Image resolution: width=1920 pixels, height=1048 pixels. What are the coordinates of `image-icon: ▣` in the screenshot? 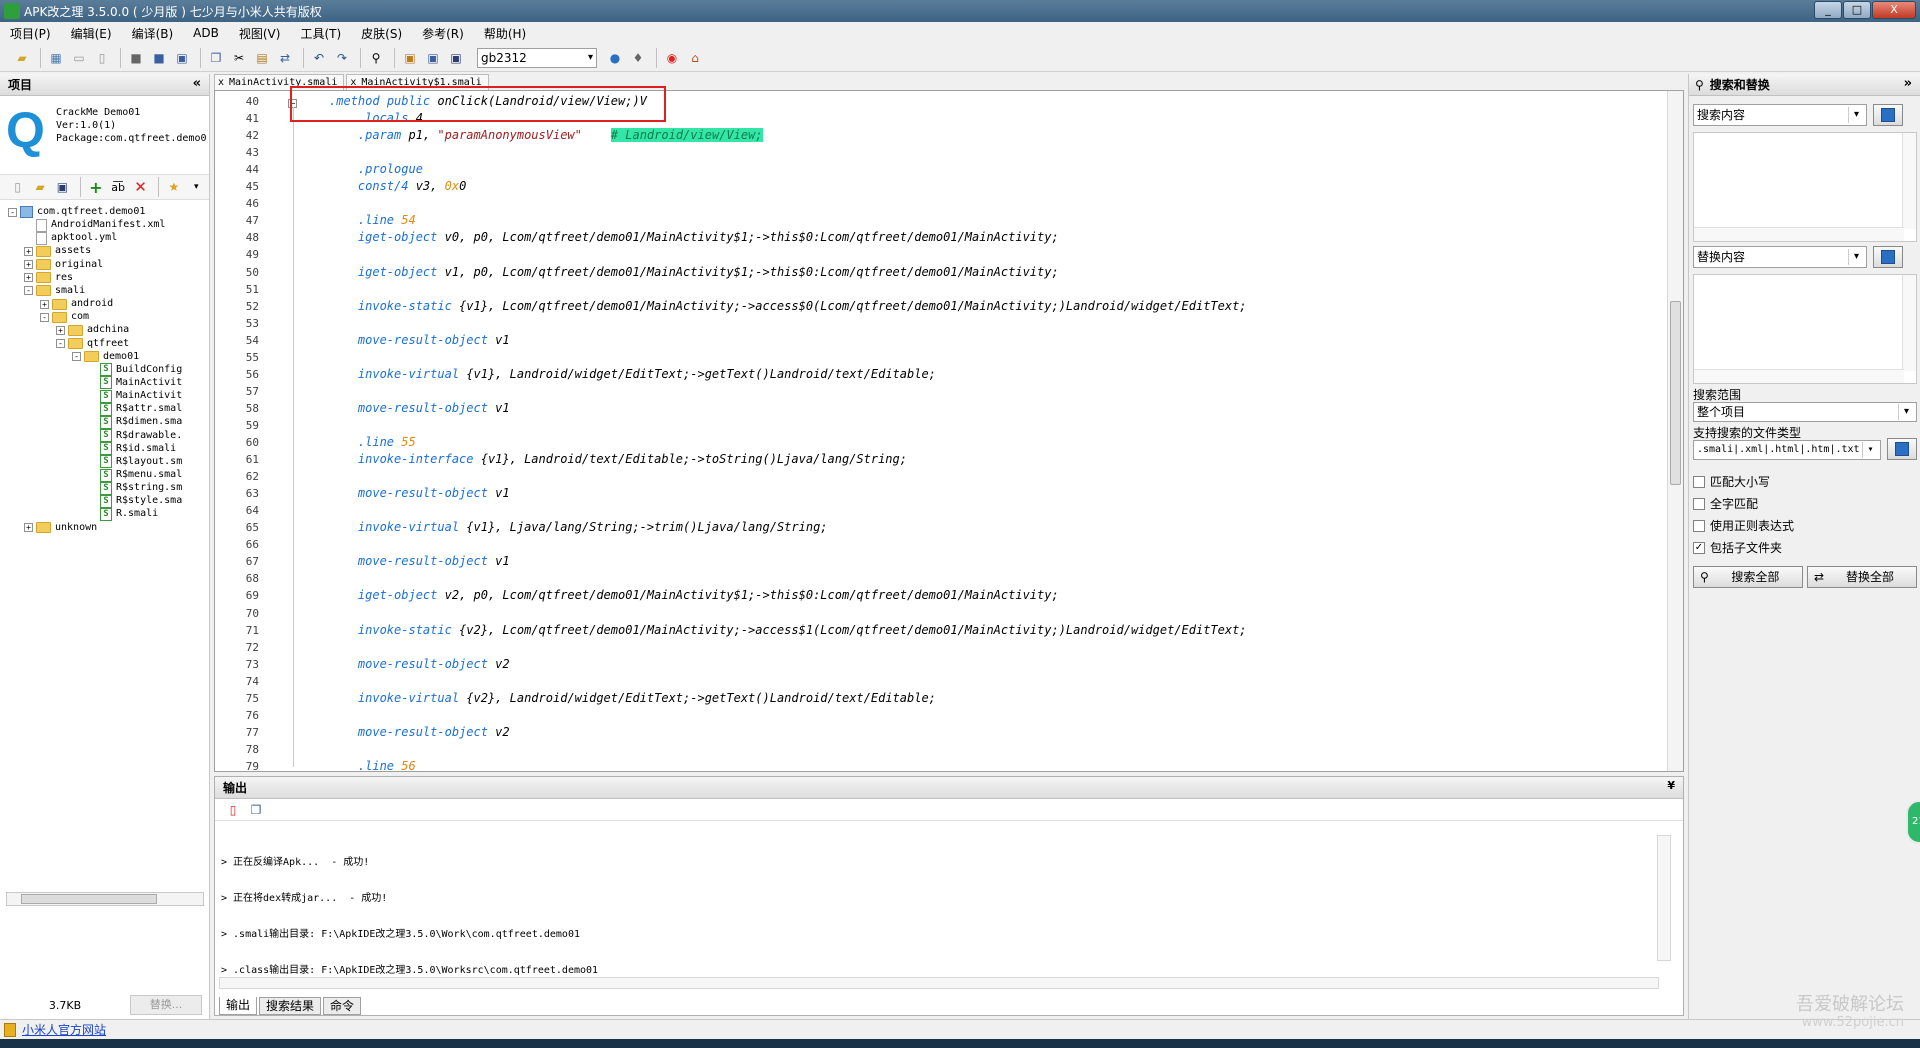 It's located at (410, 58).